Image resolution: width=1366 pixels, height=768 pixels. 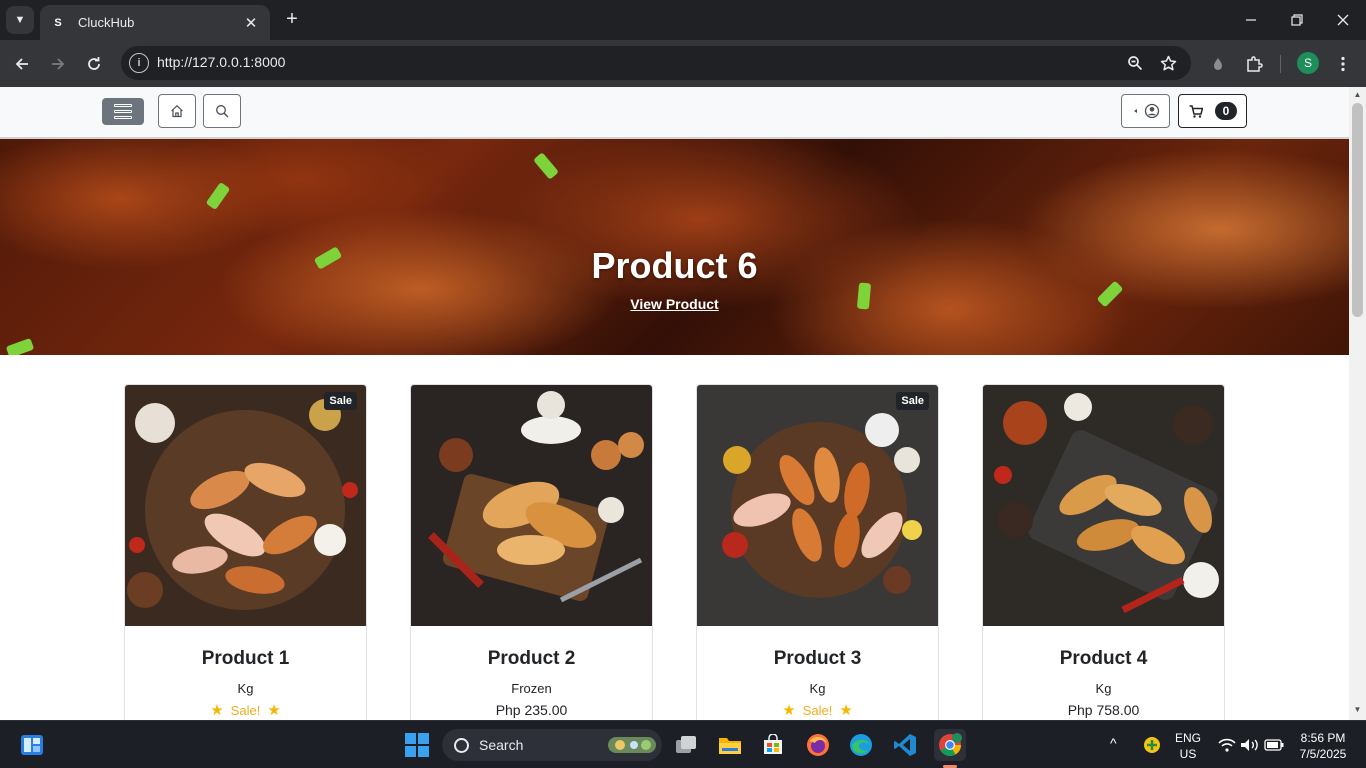 I want to click on tab-title: CluckHub, so click(x=106, y=22).